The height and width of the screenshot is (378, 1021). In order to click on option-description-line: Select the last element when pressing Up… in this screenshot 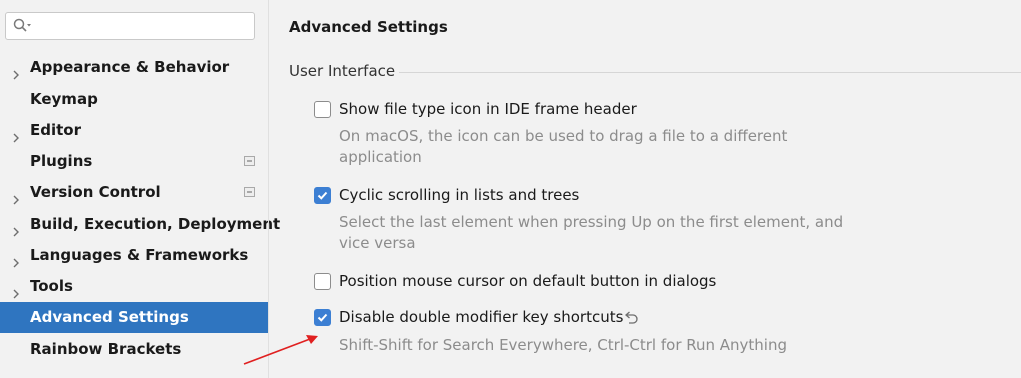, I will do `click(591, 222)`.